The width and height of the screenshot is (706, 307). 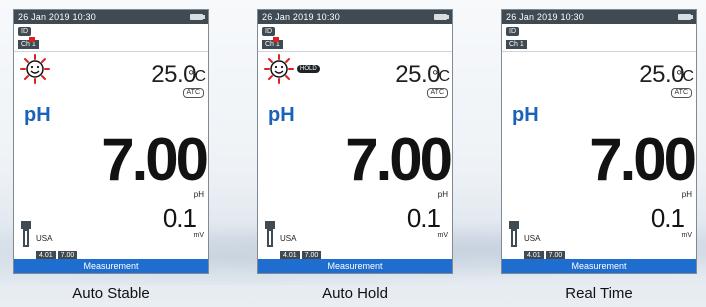 What do you see at coordinates (516, 44) in the screenshot?
I see `channel-tag: Ch 1` at bounding box center [516, 44].